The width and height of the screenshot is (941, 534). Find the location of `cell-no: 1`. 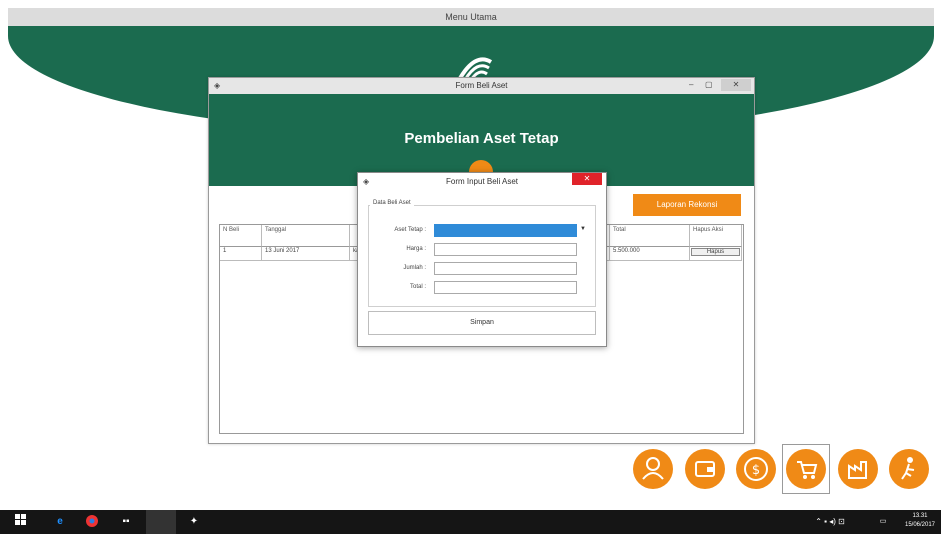

cell-no: 1 is located at coordinates (241, 254).